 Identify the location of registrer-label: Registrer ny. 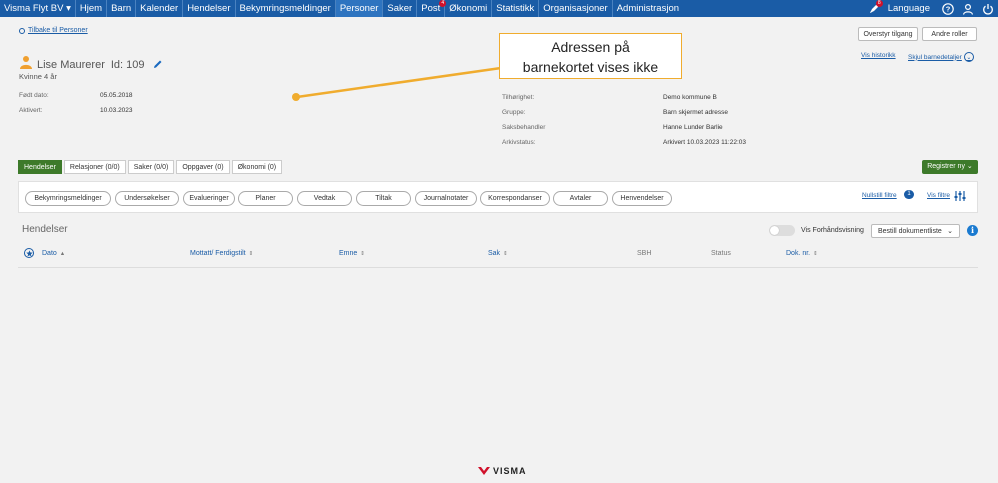
(946, 166).